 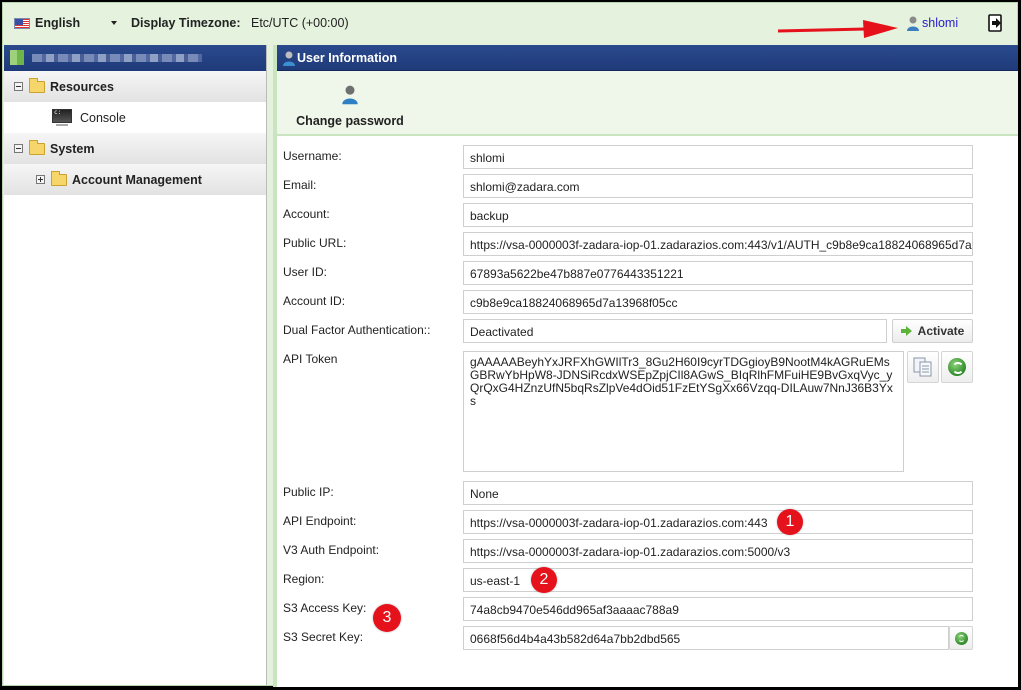 I want to click on region-label: Region:, so click(x=304, y=579).